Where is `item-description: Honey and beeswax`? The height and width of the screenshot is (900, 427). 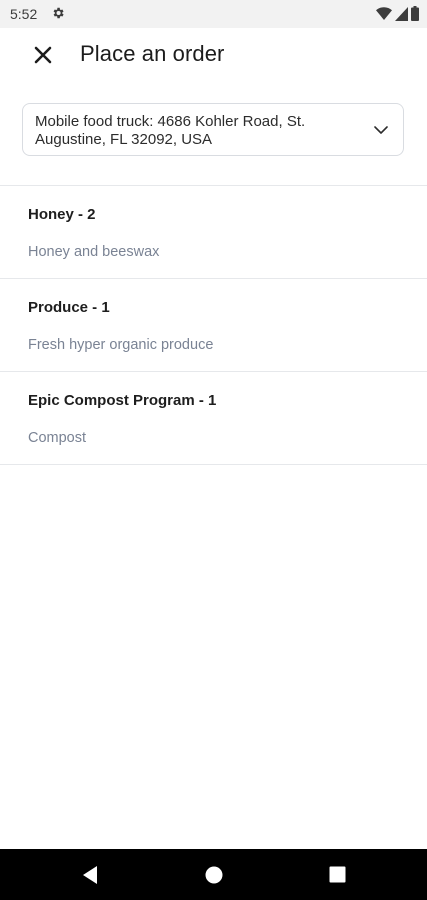
item-description: Honey and beeswax is located at coordinates (94, 252).